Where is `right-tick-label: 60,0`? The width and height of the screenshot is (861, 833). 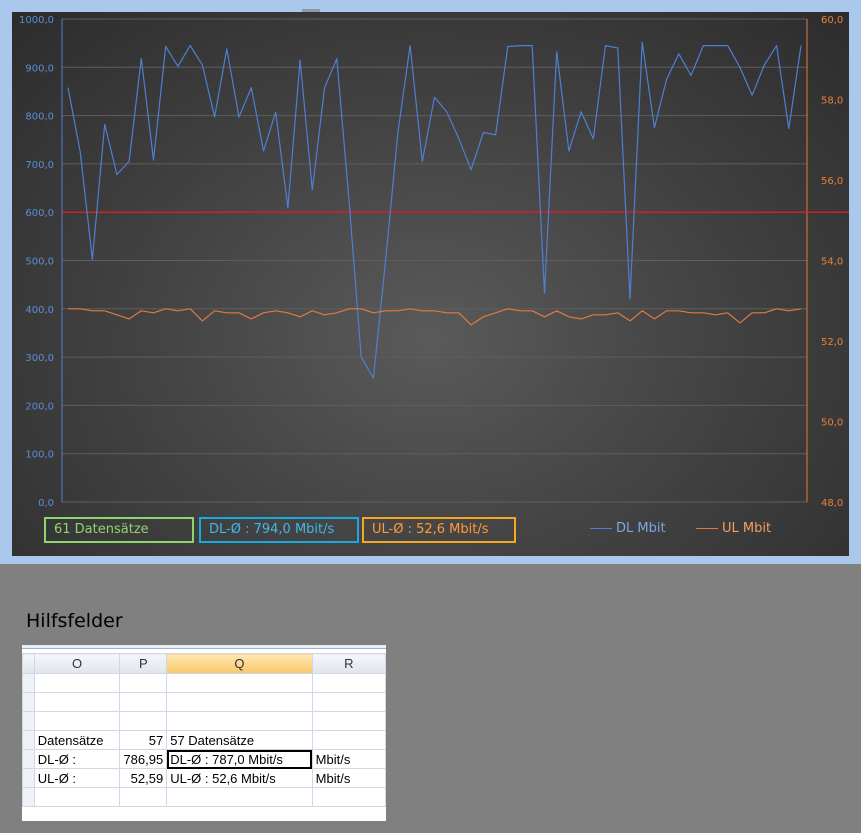
right-tick-label: 60,0 is located at coordinates (832, 20).